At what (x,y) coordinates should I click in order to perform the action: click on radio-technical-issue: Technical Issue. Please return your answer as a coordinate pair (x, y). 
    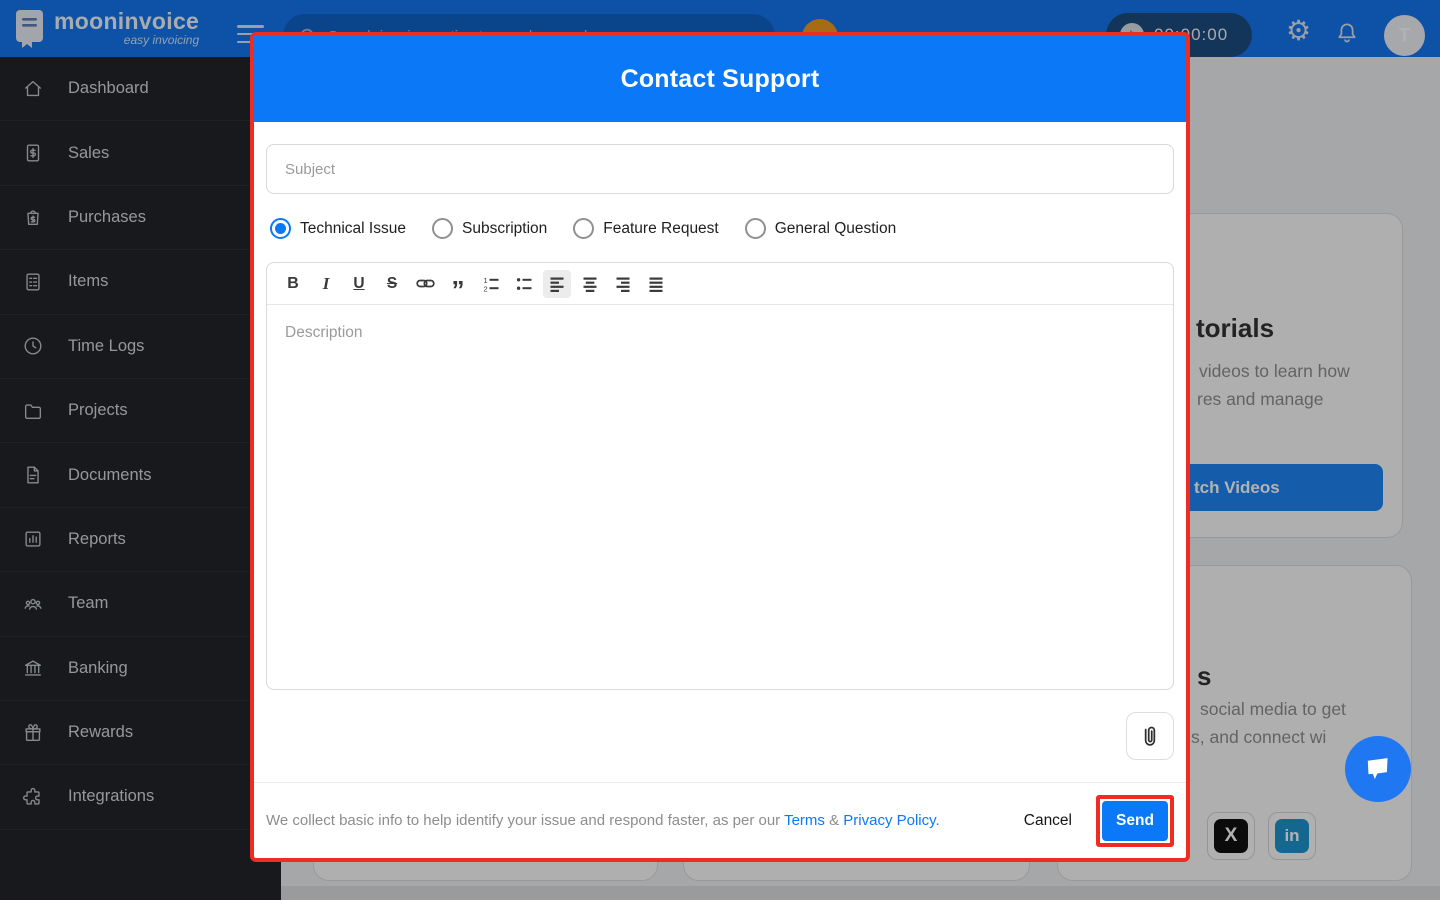
    Looking at the image, I should click on (338, 228).